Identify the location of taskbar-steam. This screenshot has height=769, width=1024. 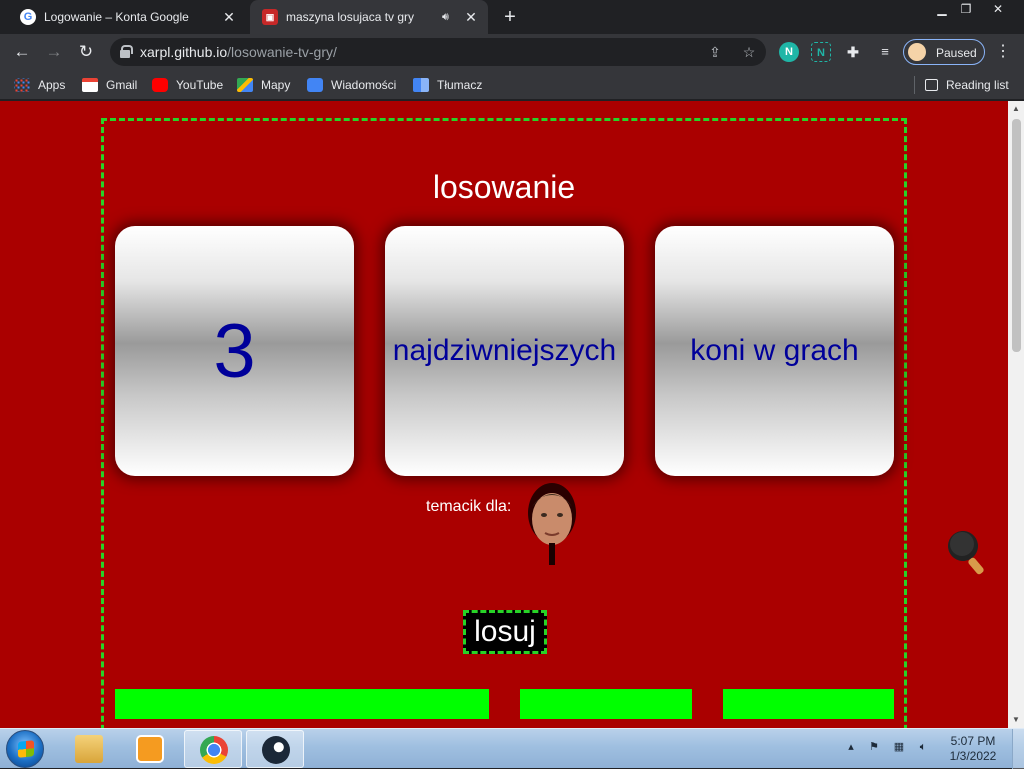
(275, 749).